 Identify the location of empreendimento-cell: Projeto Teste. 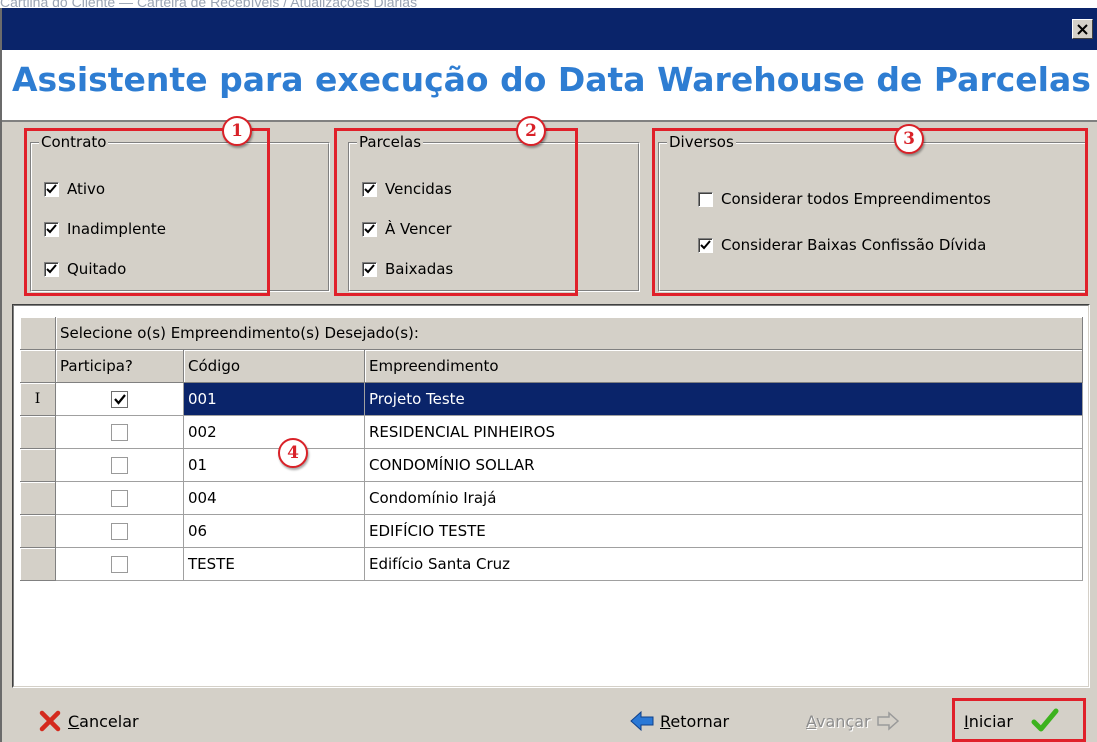
(724, 399).